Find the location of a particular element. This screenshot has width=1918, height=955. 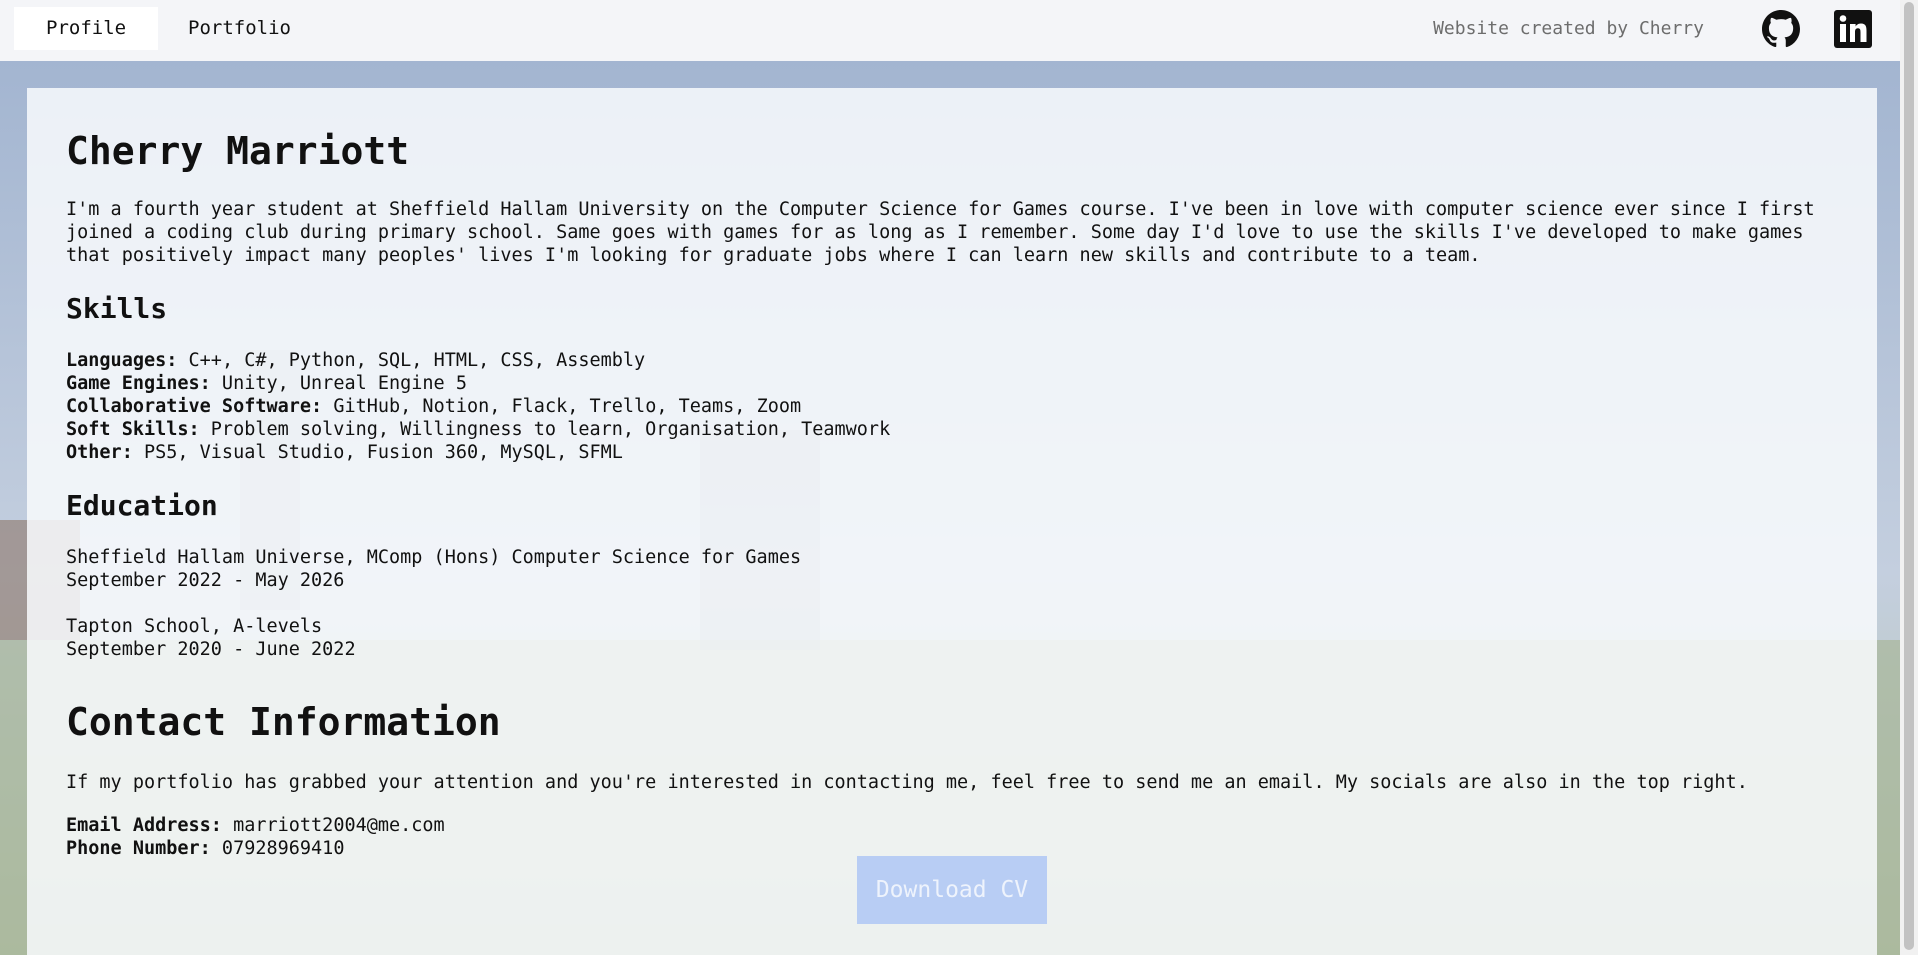

download-cv-button: Download CV is located at coordinates (952, 890).